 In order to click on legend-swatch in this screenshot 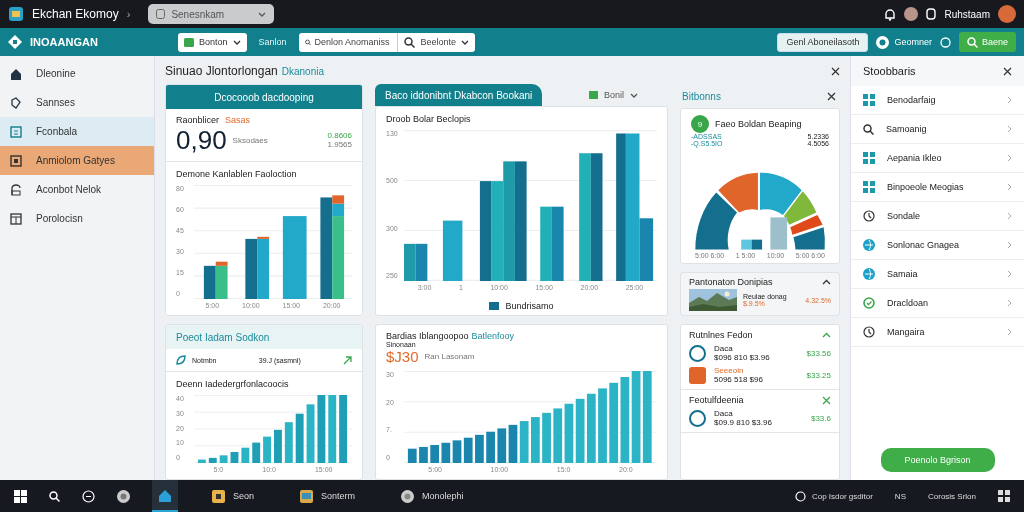, I will do `click(494, 306)`.